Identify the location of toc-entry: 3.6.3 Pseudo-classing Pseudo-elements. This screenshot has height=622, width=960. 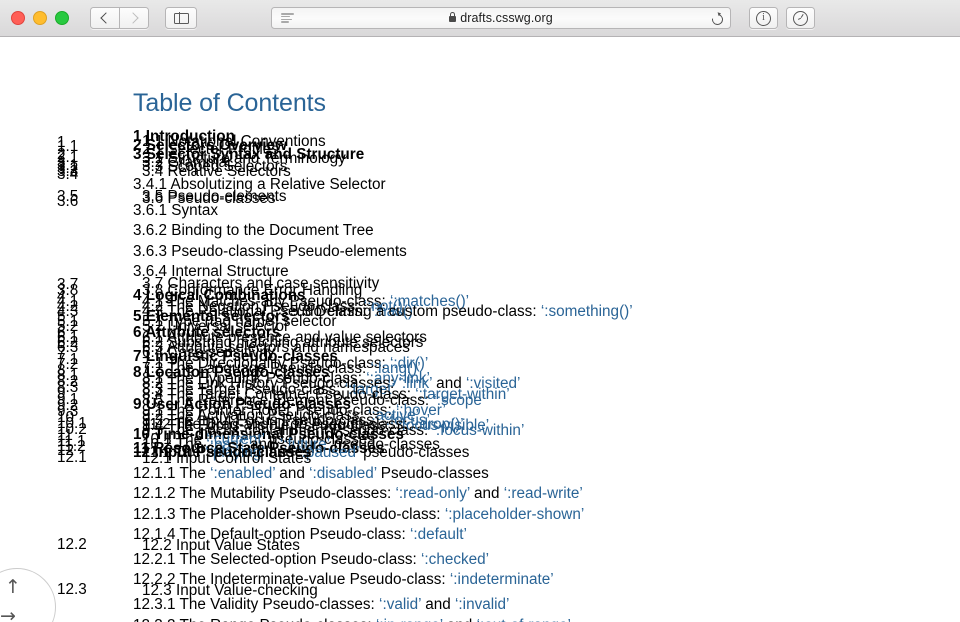
(270, 251).